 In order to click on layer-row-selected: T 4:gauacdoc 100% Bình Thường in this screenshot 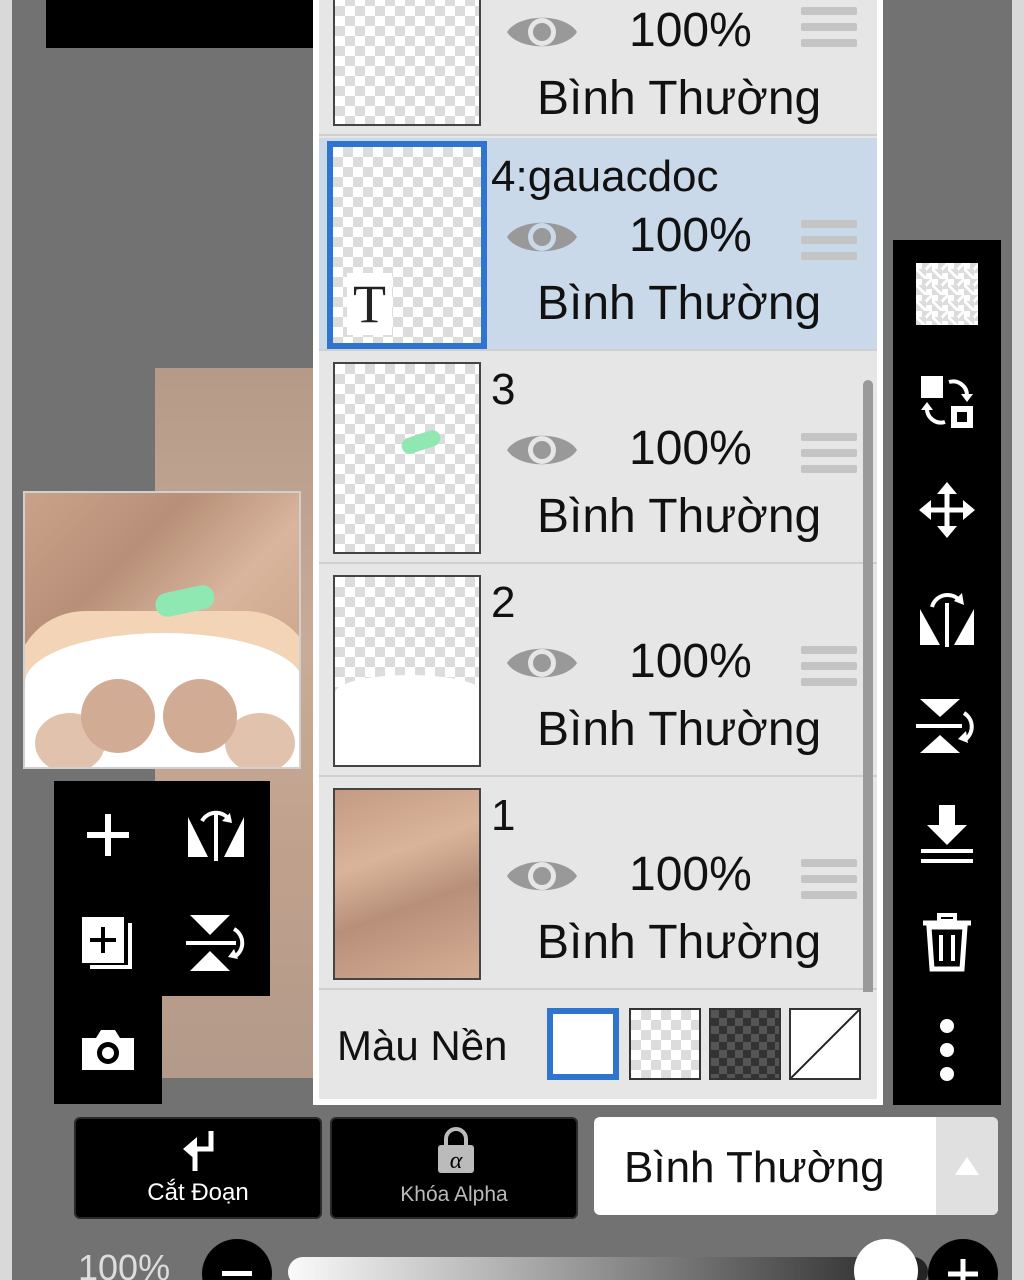, I will do `click(598, 244)`.